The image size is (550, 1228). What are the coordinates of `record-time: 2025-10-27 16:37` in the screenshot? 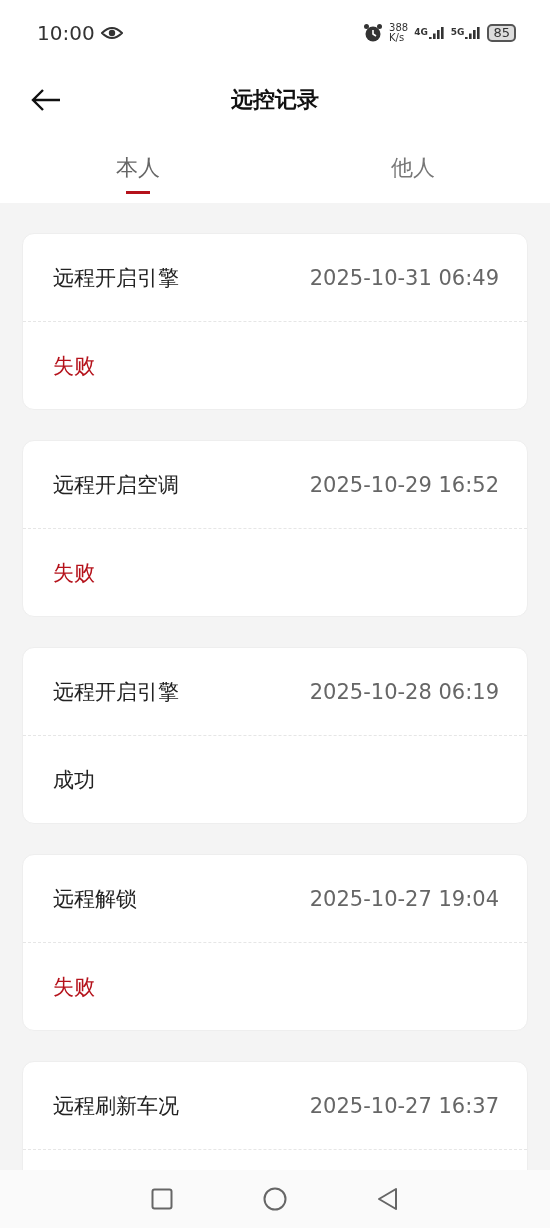 It's located at (404, 1105).